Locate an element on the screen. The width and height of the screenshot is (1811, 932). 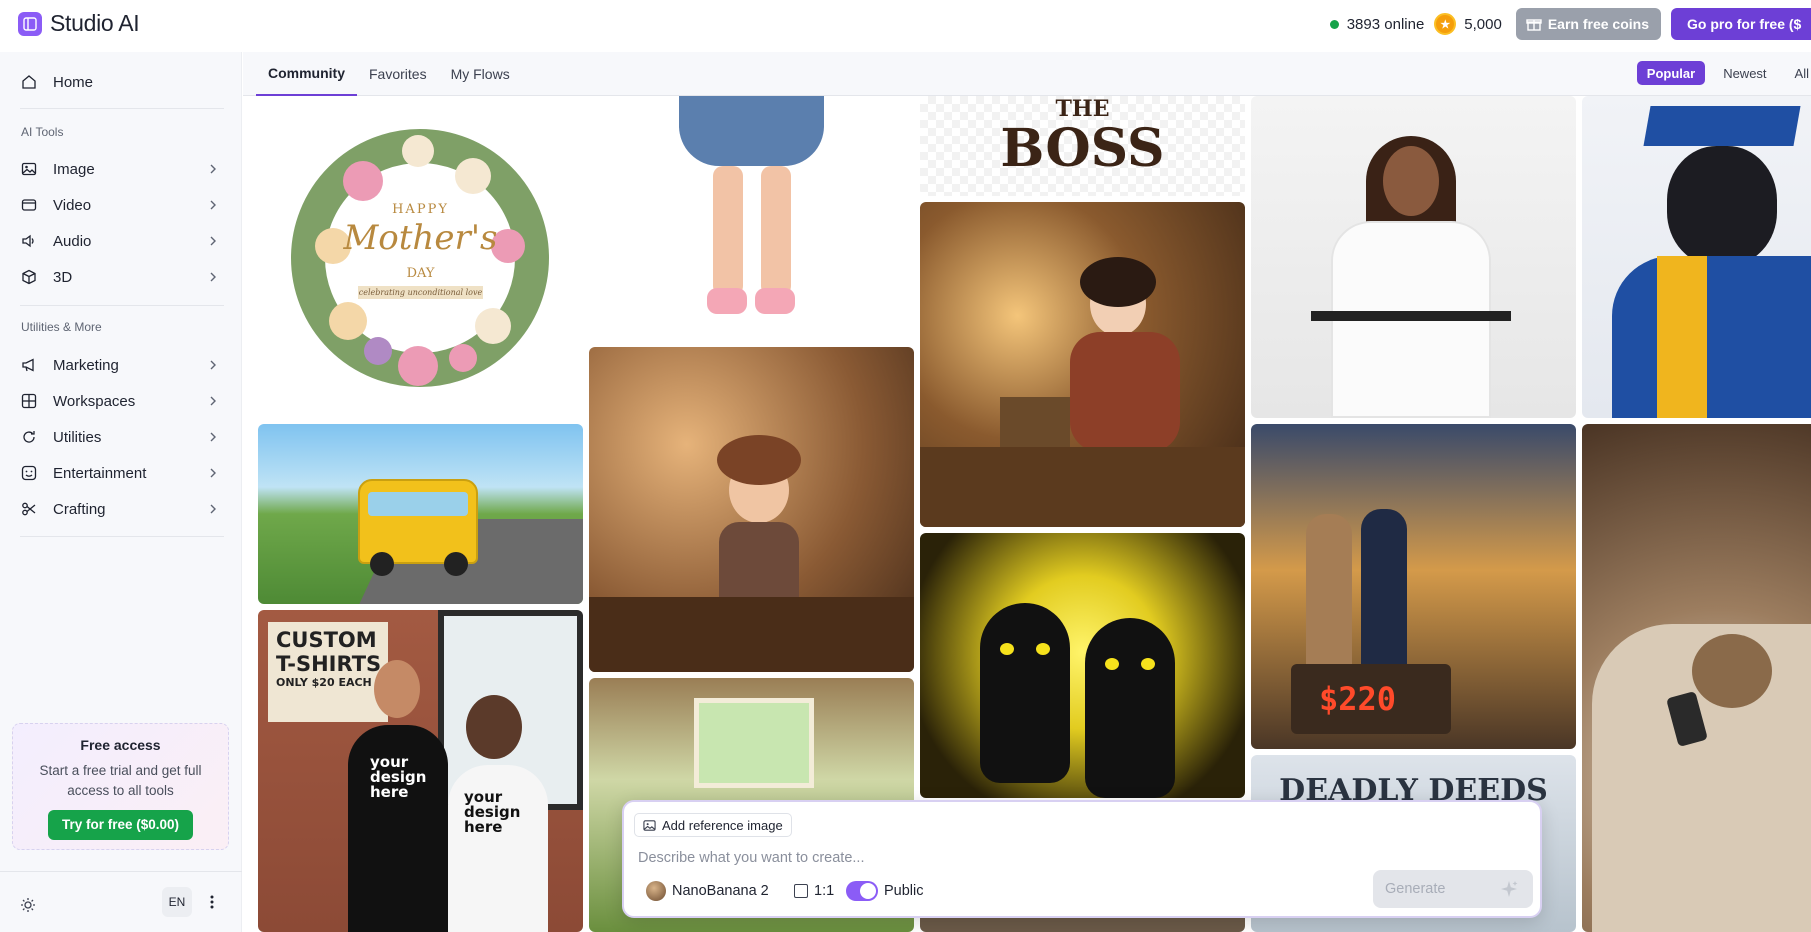
app-title: Studio AI is located at coordinates (95, 23).